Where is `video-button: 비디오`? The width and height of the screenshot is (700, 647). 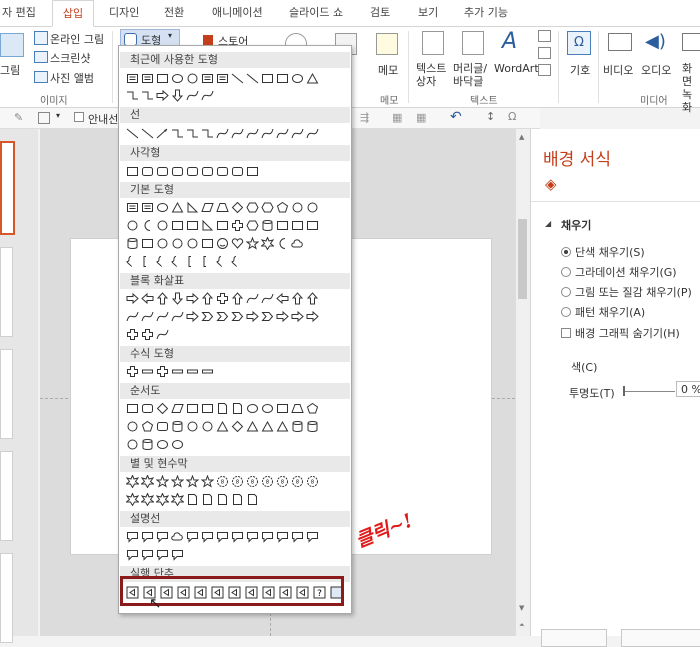 video-button: 비디오 is located at coordinates (618, 70).